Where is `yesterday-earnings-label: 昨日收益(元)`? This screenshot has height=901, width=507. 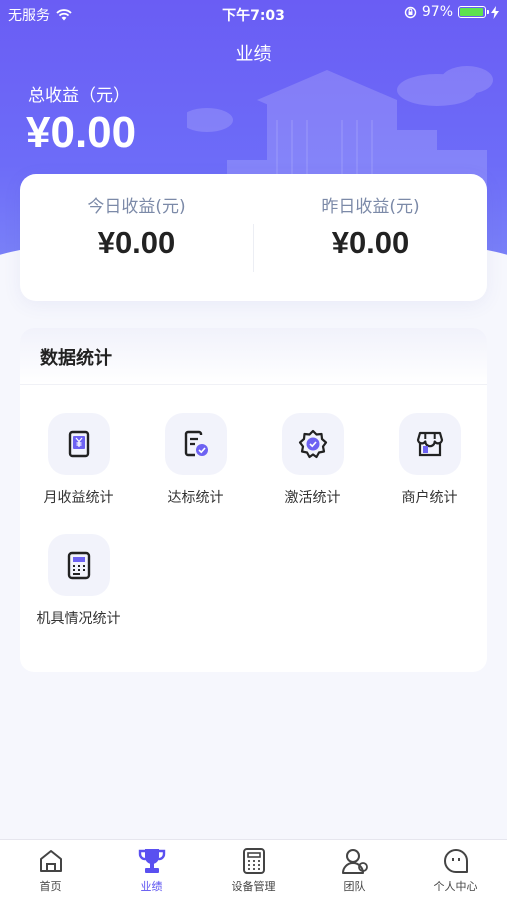 yesterday-earnings-label: 昨日收益(元) is located at coordinates (370, 207).